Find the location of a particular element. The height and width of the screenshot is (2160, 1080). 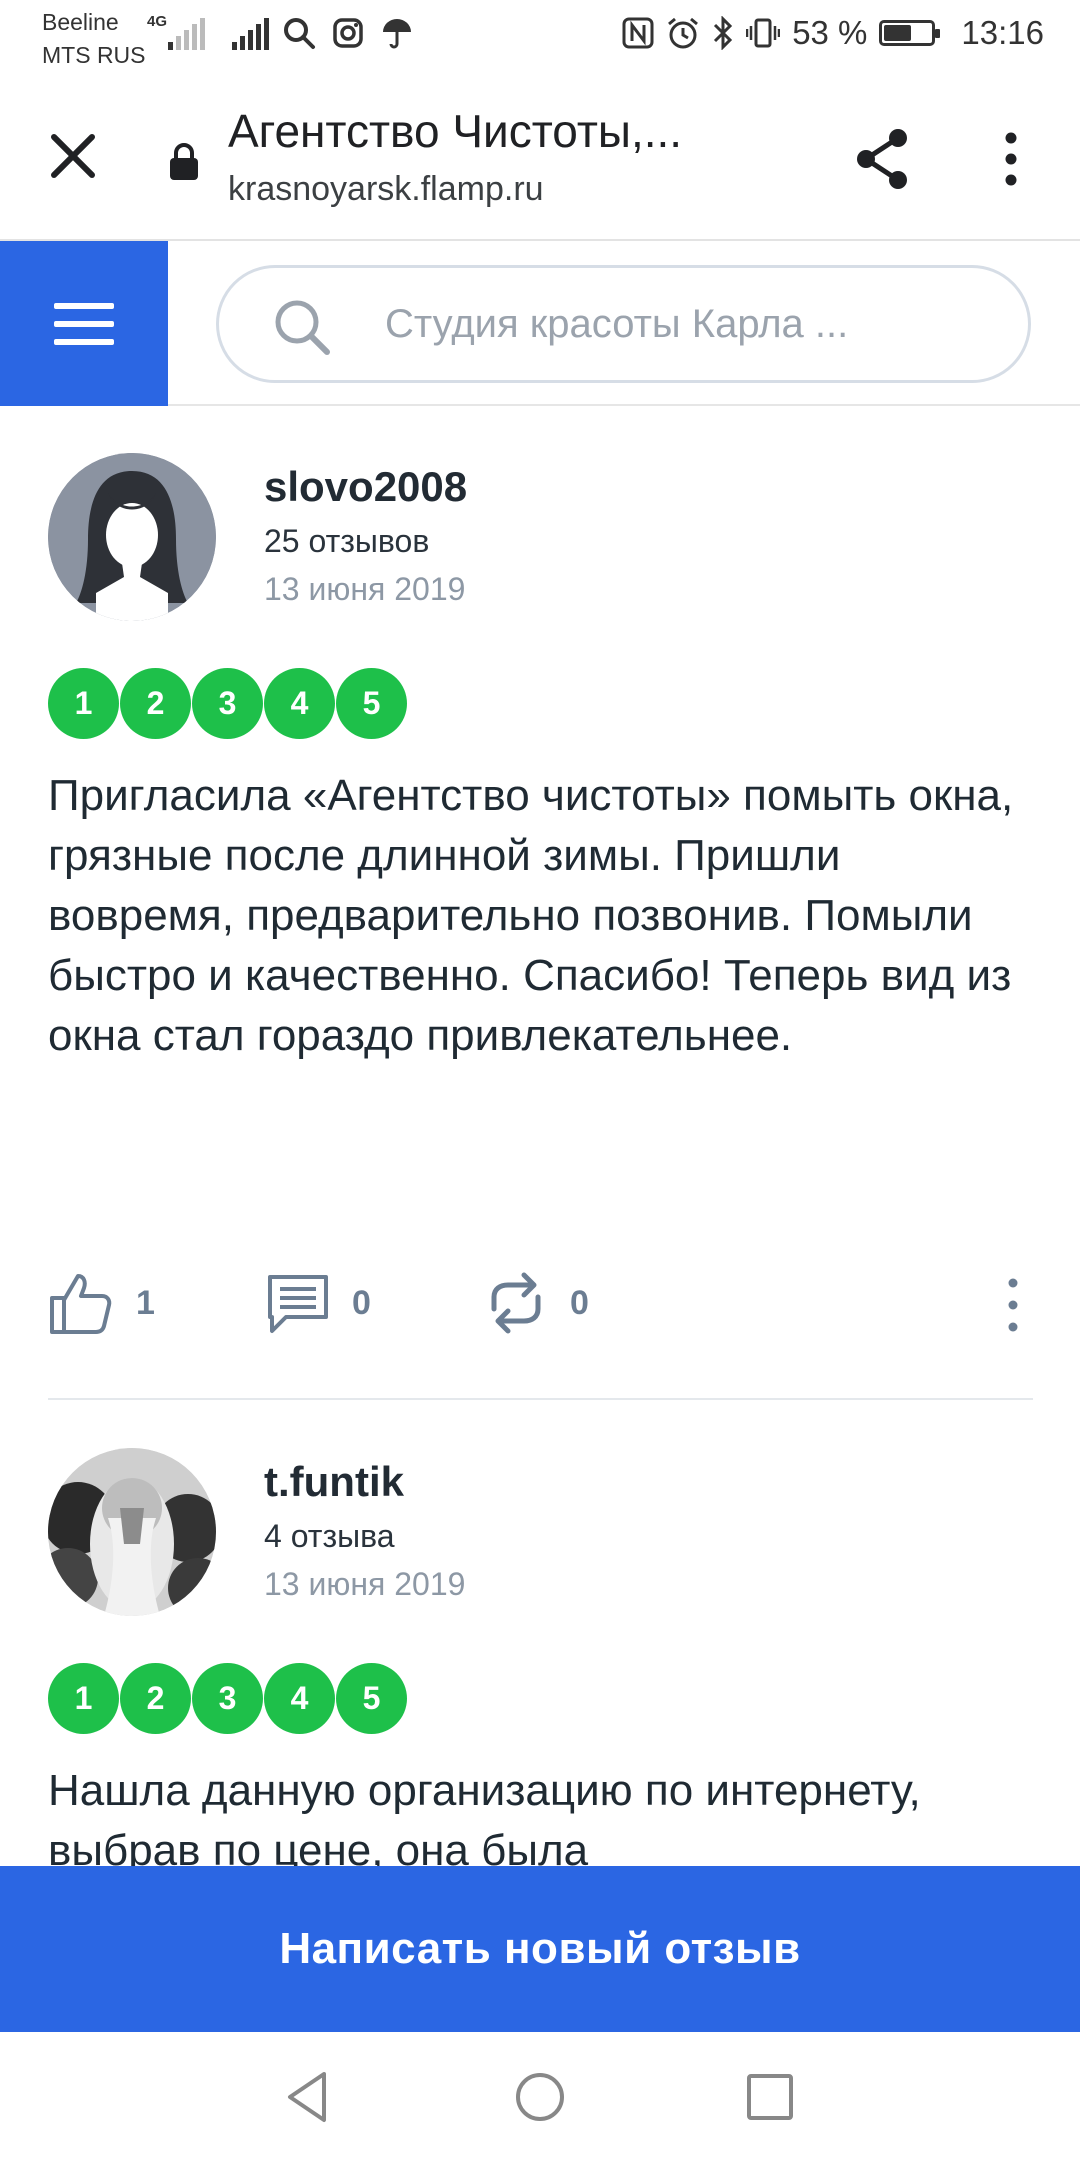

battery-percent: 53 % is located at coordinates (830, 32).